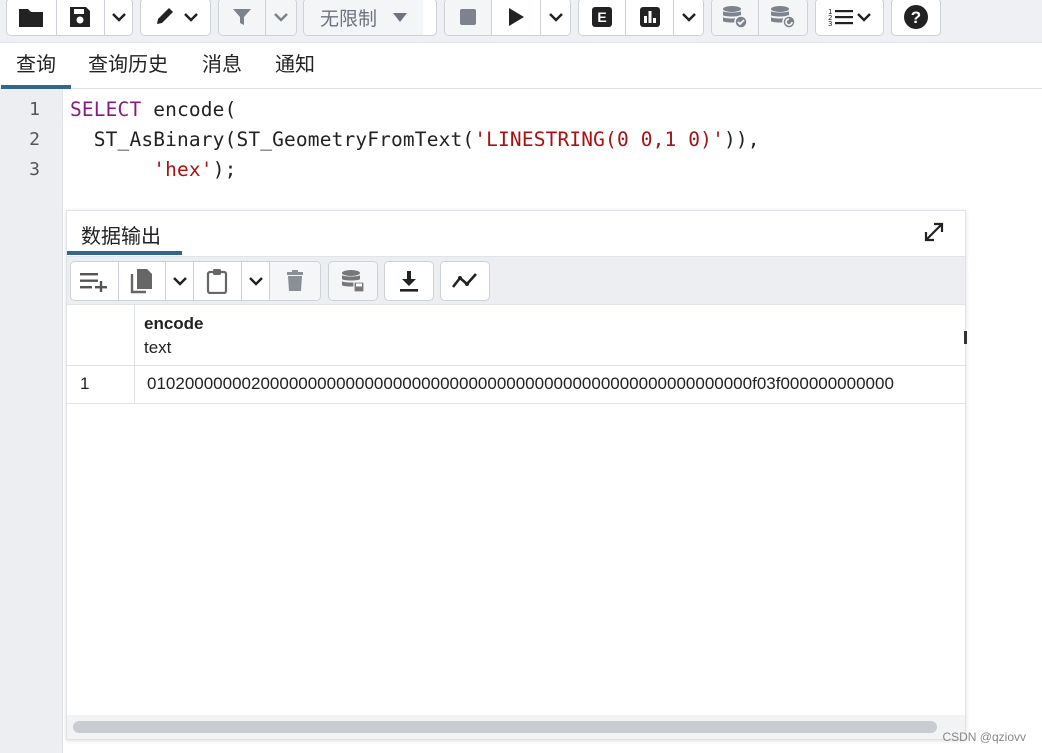 This screenshot has width=1042, height=753. What do you see at coordinates (400, 17) in the screenshot?
I see `caret-down-icon` at bounding box center [400, 17].